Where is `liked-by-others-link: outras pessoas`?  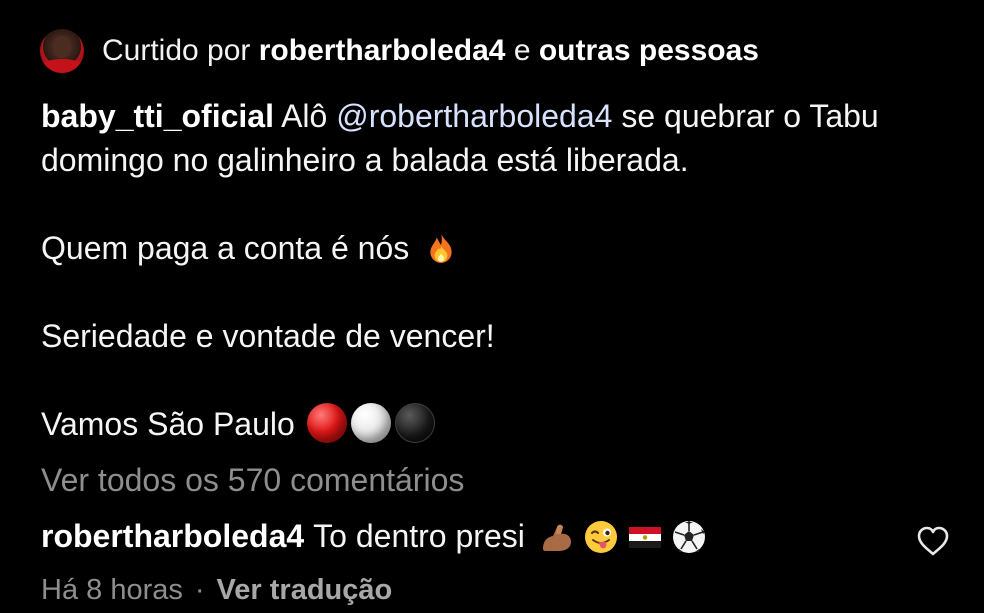
liked-by-others-link: outras pessoas is located at coordinates (649, 50).